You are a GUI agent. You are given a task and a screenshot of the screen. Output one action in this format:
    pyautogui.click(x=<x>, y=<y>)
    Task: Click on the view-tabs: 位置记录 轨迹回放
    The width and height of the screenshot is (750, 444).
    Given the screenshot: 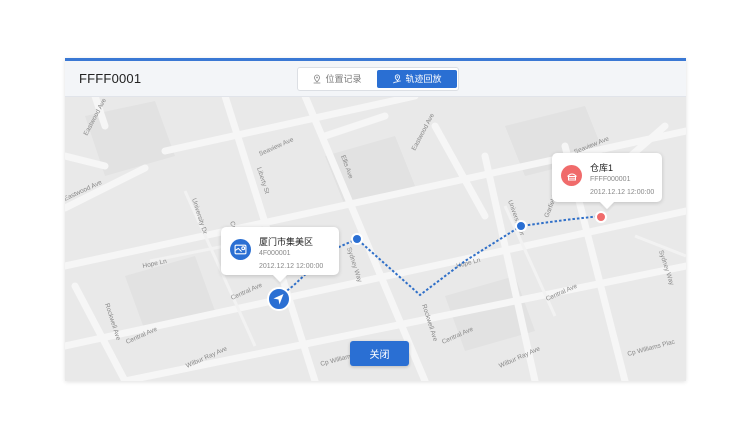 What is the action you would take?
    pyautogui.click(x=378, y=79)
    